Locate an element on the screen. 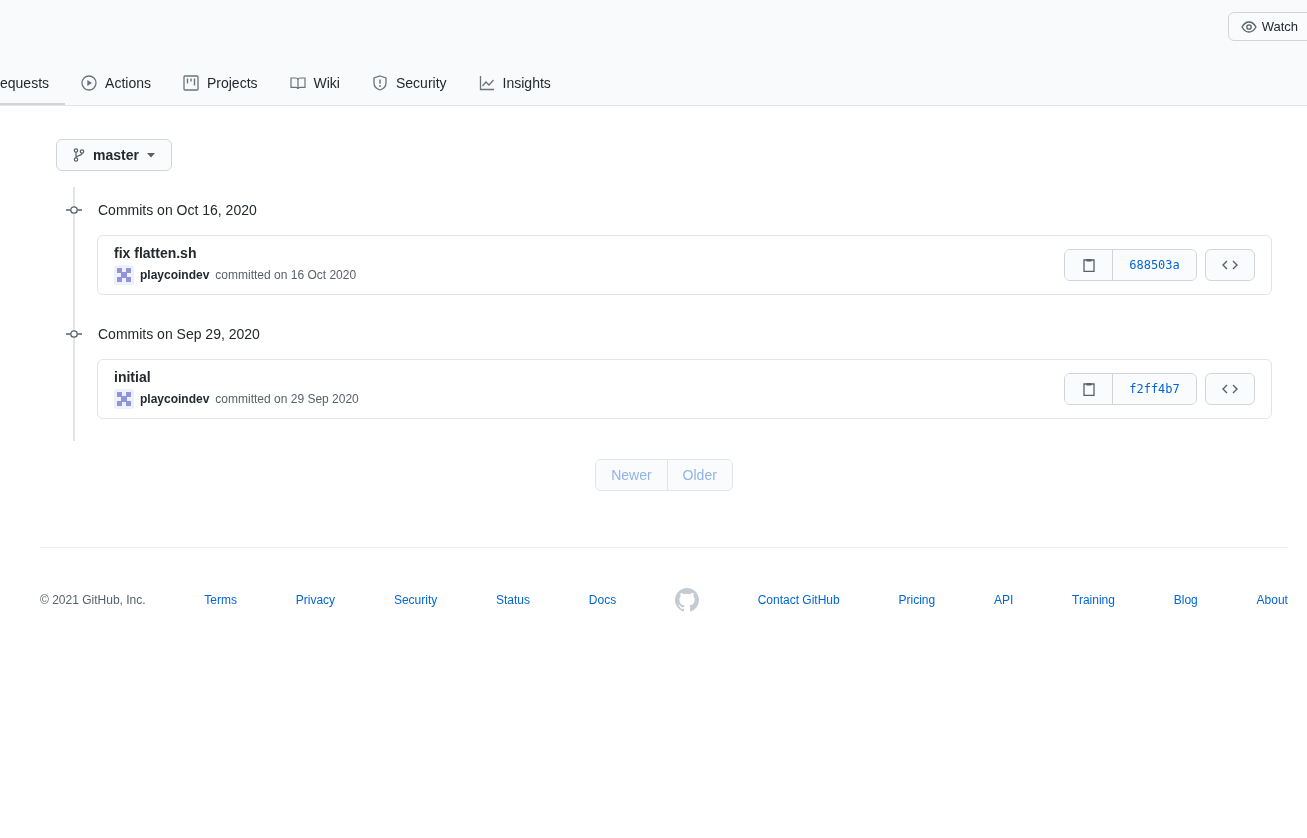 The height and width of the screenshot is (838, 1307). nav-tab: Projects is located at coordinates (220, 83).